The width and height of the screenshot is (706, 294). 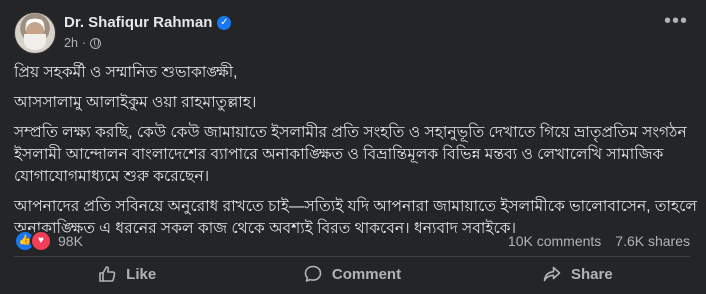 I want to click on share-button: Share, so click(x=577, y=274).